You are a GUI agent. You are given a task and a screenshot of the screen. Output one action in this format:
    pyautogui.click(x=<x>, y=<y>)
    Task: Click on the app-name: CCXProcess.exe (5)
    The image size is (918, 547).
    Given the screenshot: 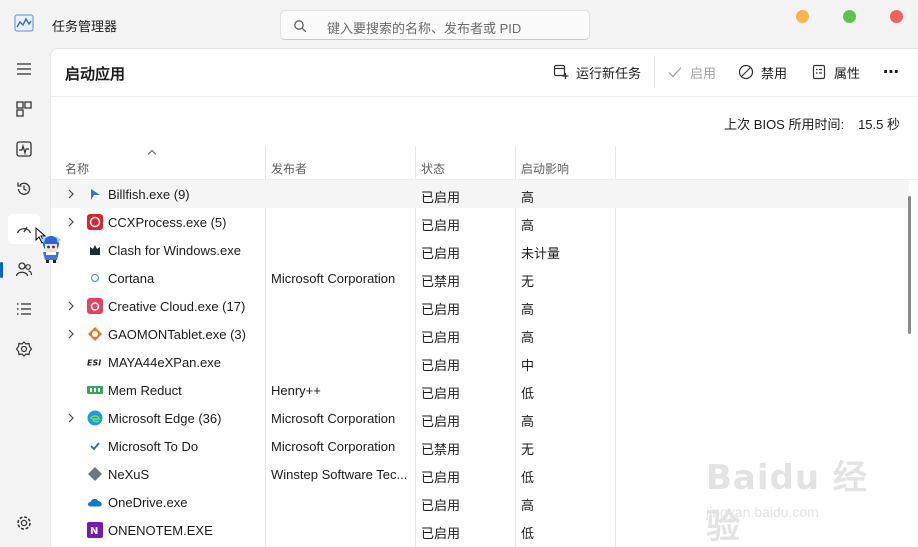 What is the action you would take?
    pyautogui.click(x=167, y=222)
    